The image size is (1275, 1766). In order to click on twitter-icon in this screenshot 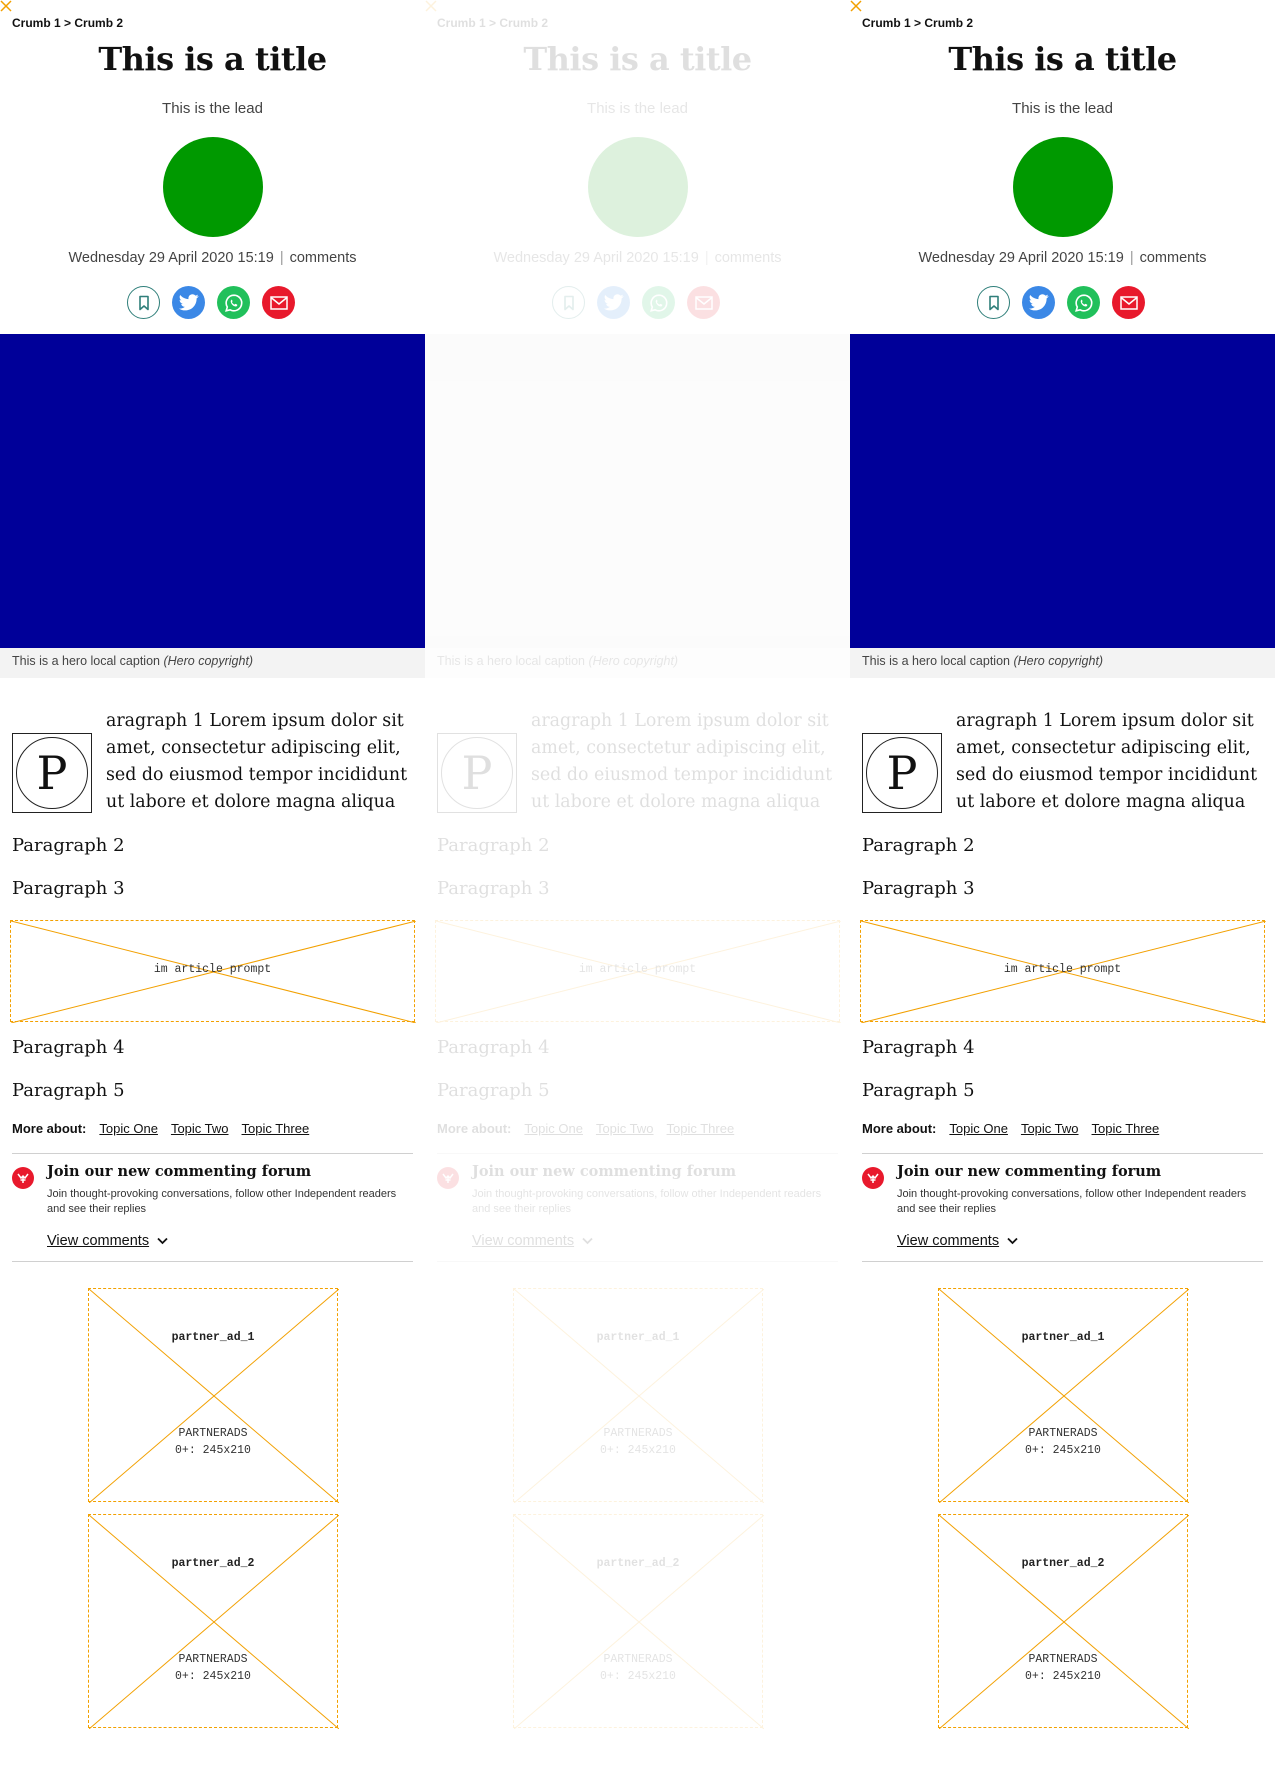, I will do `click(613, 302)`.